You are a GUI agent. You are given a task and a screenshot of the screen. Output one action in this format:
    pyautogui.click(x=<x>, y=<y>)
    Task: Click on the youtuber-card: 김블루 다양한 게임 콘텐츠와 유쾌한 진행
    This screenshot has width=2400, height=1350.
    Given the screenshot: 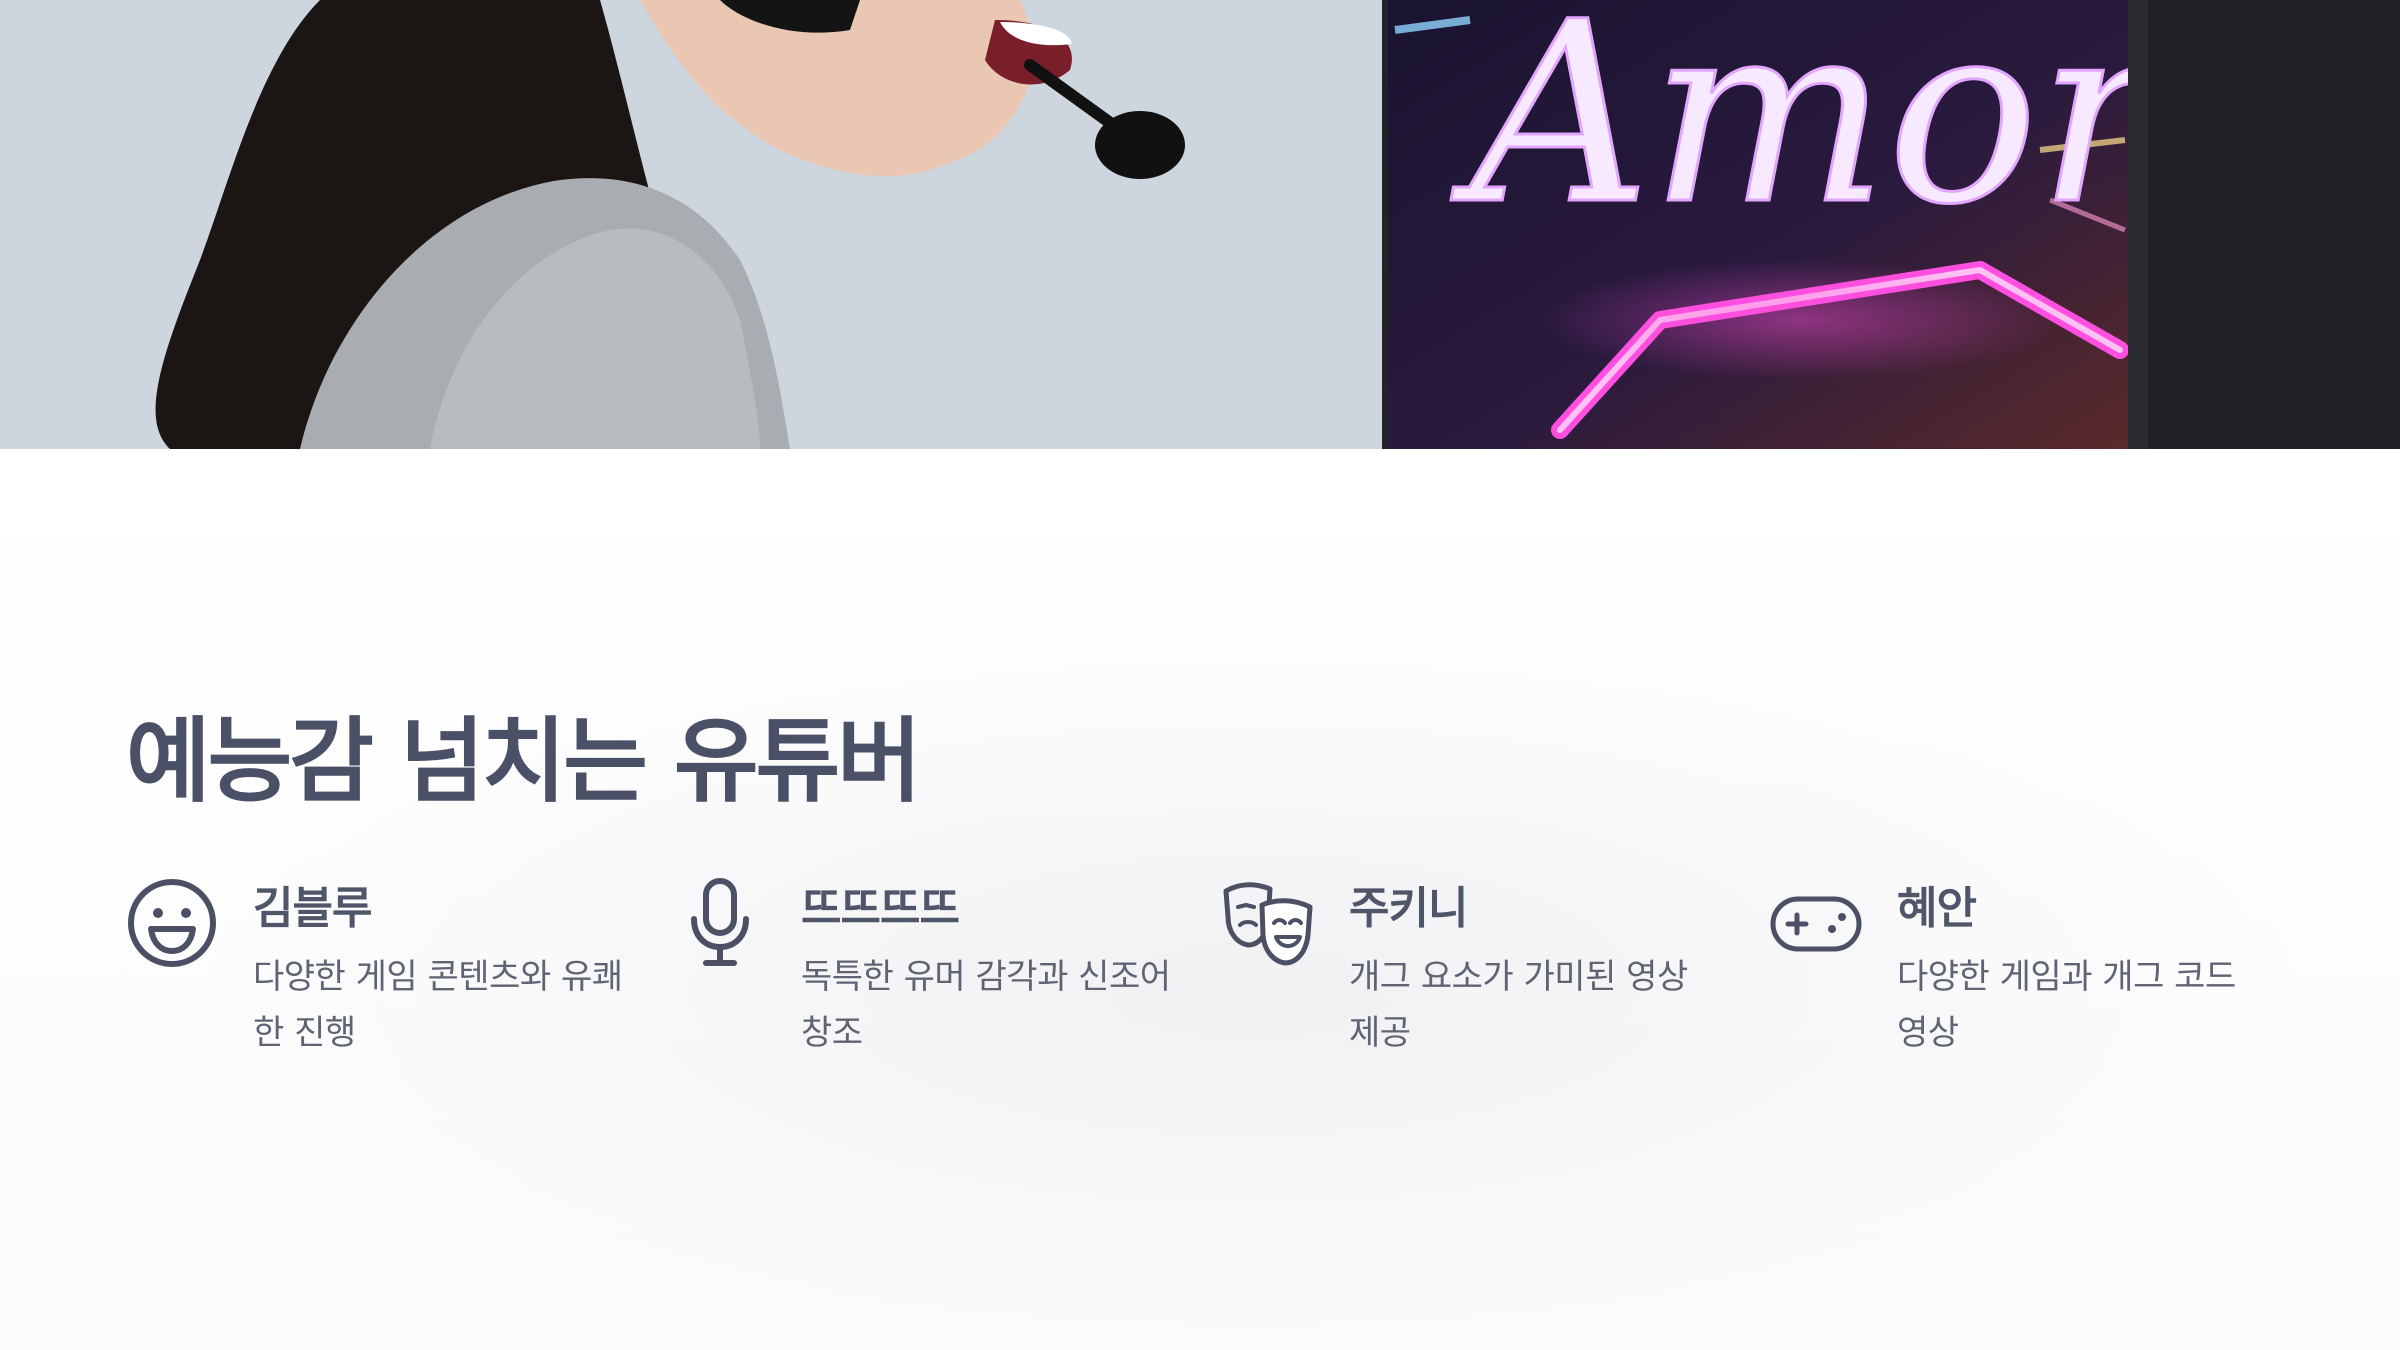 What is the action you would take?
    pyautogui.click(x=386, y=987)
    